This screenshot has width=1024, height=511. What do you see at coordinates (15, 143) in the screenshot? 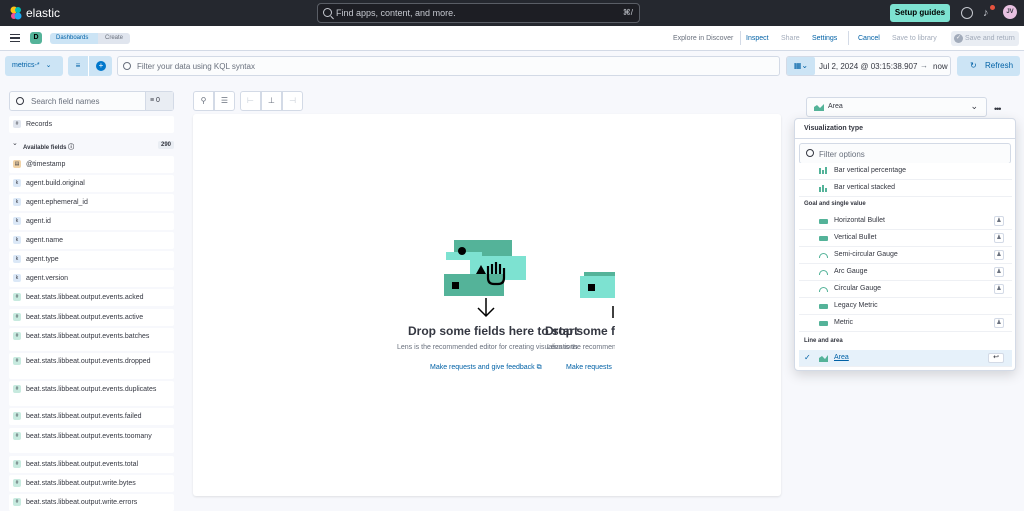
I see `chevron-down-icon: ⌄` at bounding box center [15, 143].